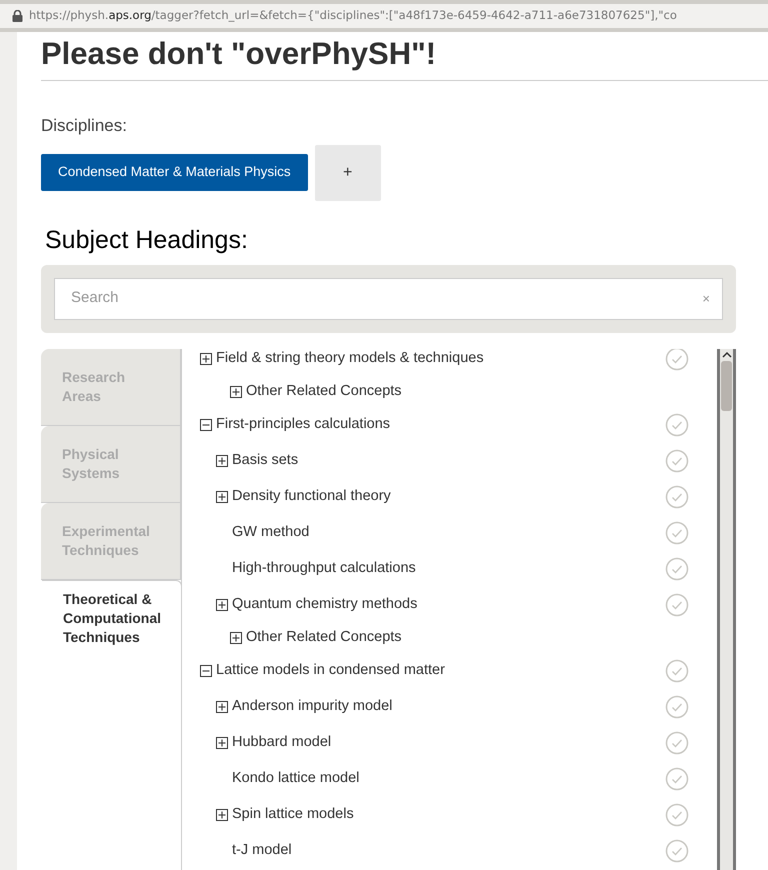  What do you see at coordinates (727, 354) in the screenshot?
I see `scroll-up-icon` at bounding box center [727, 354].